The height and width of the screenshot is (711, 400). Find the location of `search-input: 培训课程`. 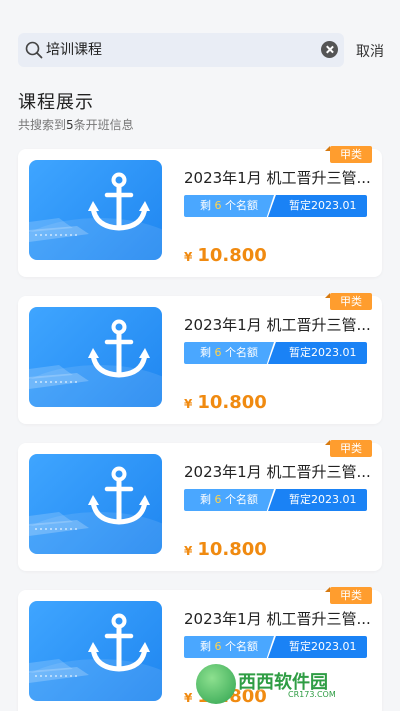

search-input: 培训课程 is located at coordinates (74, 50).